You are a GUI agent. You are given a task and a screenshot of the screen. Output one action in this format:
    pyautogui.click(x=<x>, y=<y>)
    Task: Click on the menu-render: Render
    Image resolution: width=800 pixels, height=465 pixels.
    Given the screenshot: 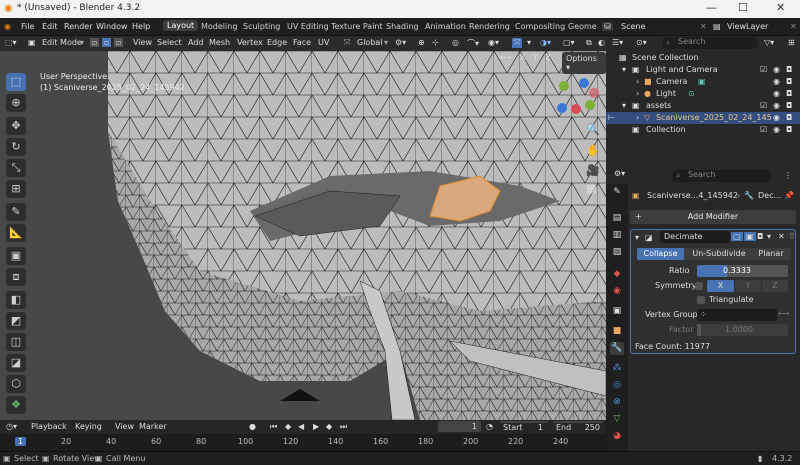 What is the action you would take?
    pyautogui.click(x=78, y=26)
    